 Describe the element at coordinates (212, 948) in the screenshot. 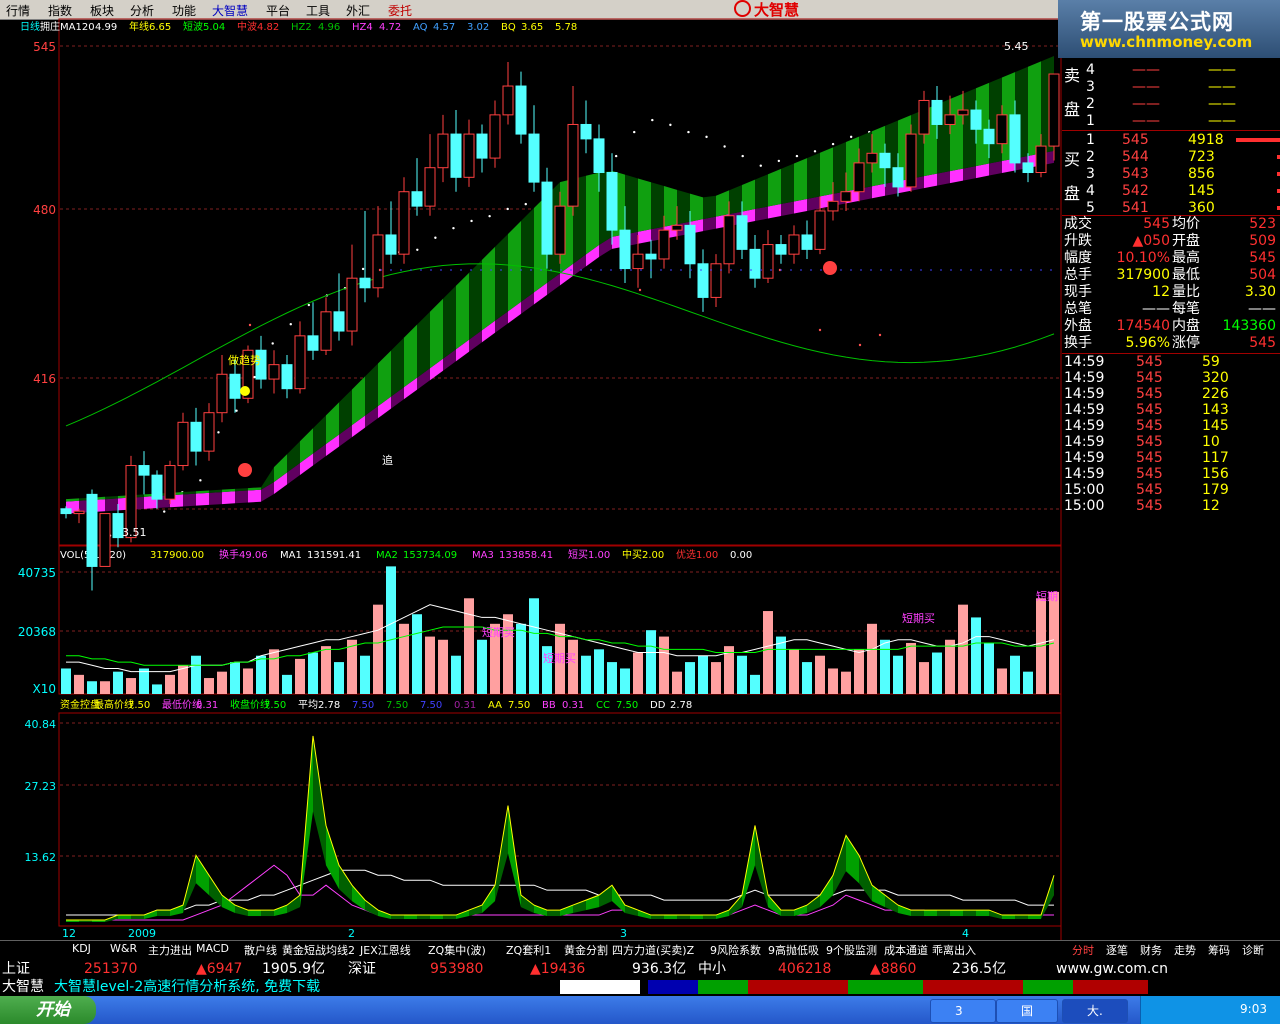

I see `indicator-tab: MACD` at that location.